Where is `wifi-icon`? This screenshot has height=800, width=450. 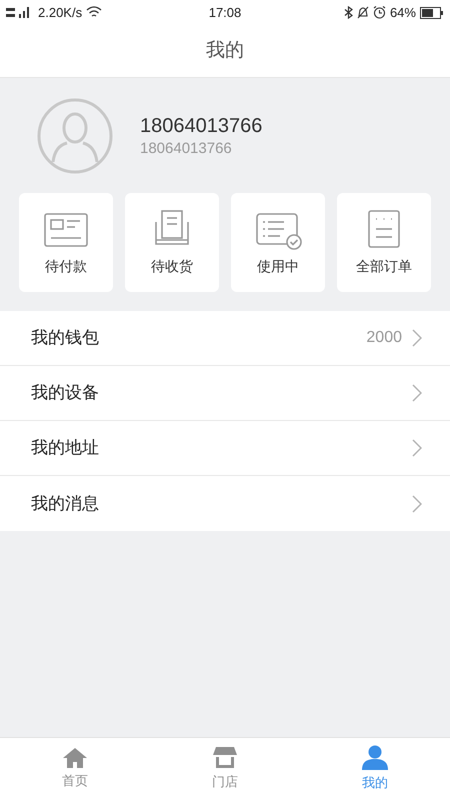 wifi-icon is located at coordinates (94, 12).